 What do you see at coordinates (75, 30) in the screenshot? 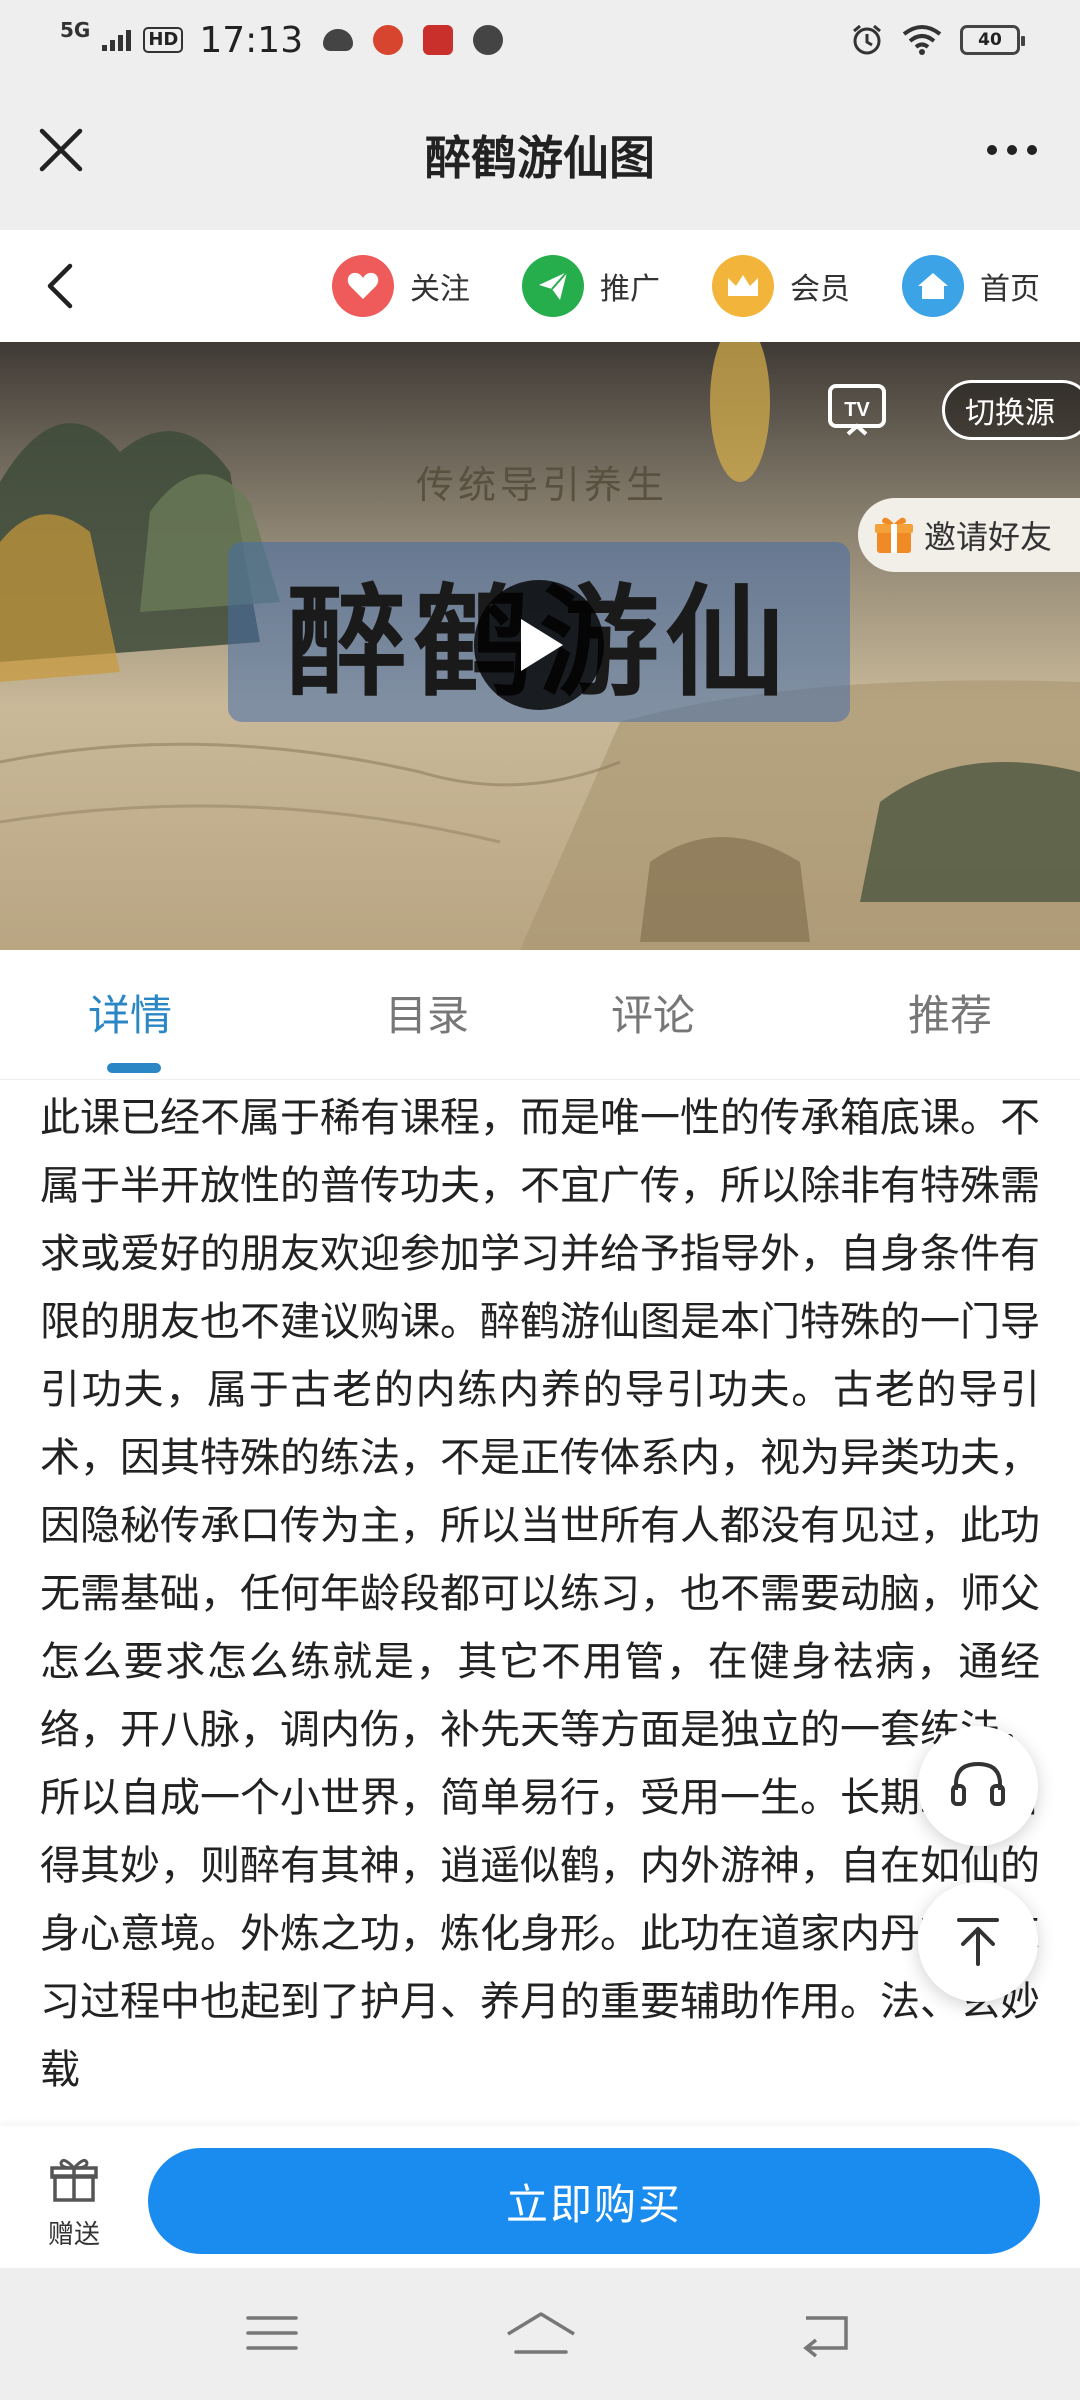
I see `network-type: 5G` at bounding box center [75, 30].